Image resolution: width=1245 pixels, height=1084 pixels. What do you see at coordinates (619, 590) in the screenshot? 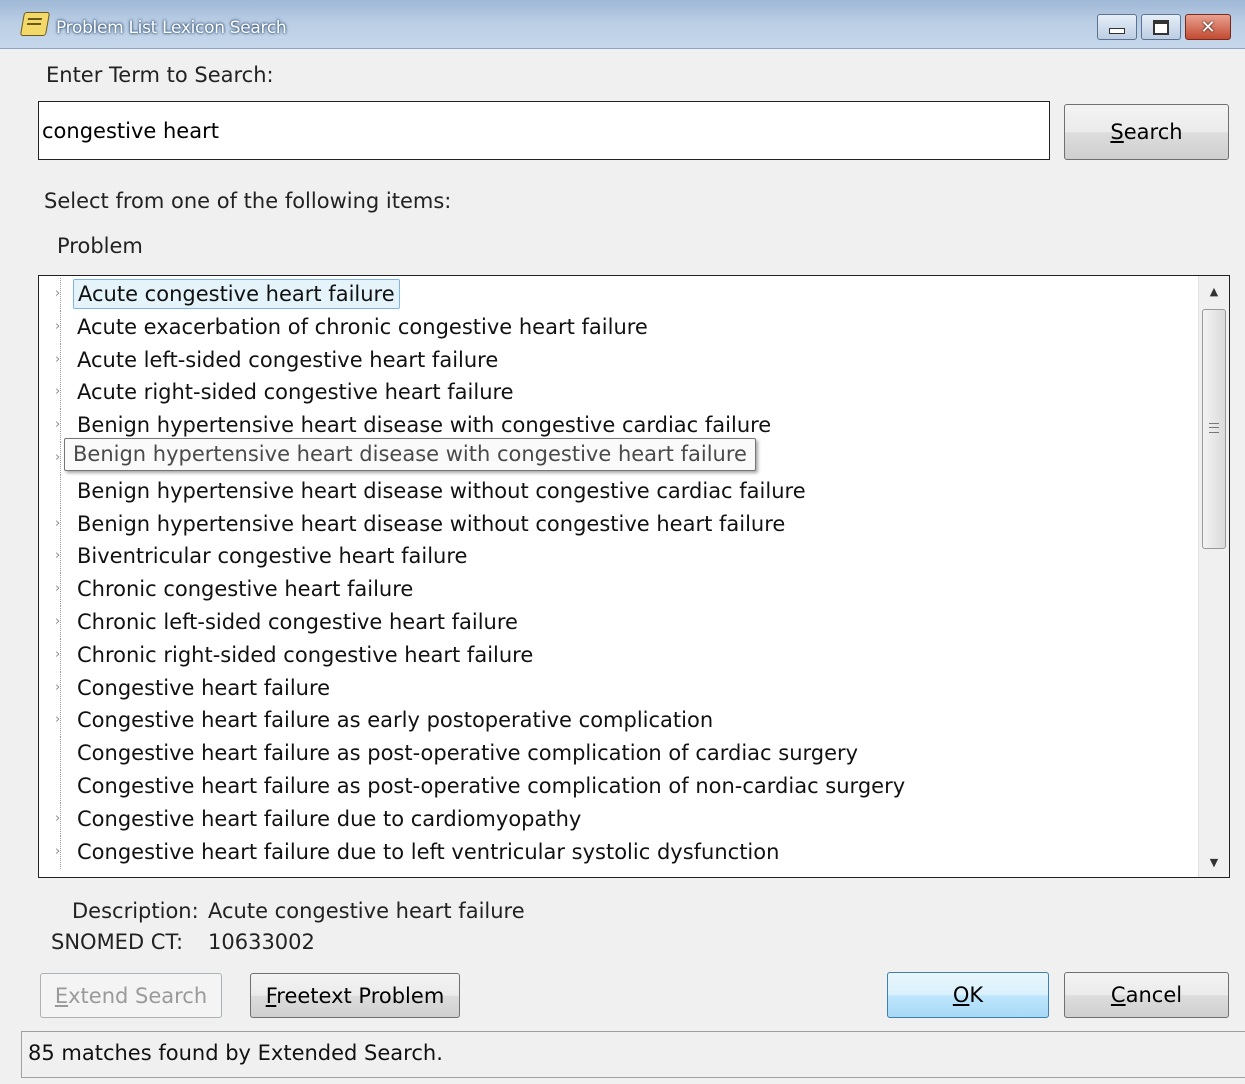
I see `tree-row: › Chronic congestive heart failure` at bounding box center [619, 590].